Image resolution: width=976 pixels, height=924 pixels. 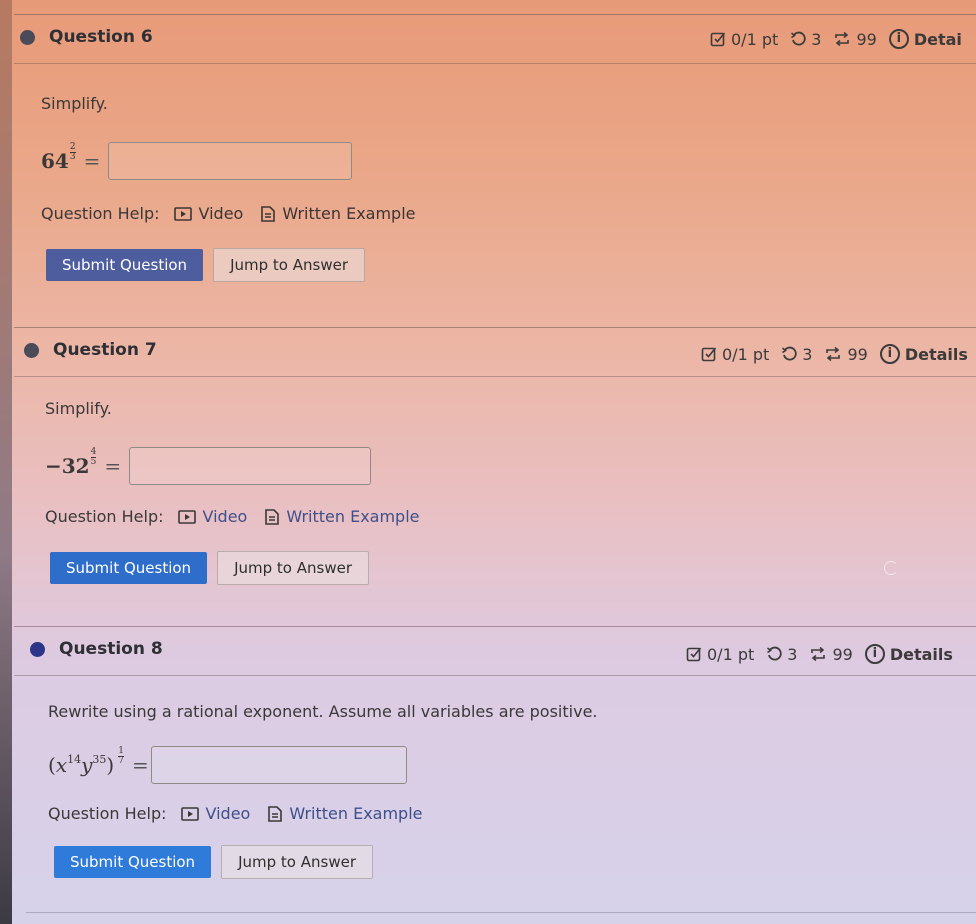 What do you see at coordinates (71, 463) in the screenshot?
I see `math-expression: −32 45` at bounding box center [71, 463].